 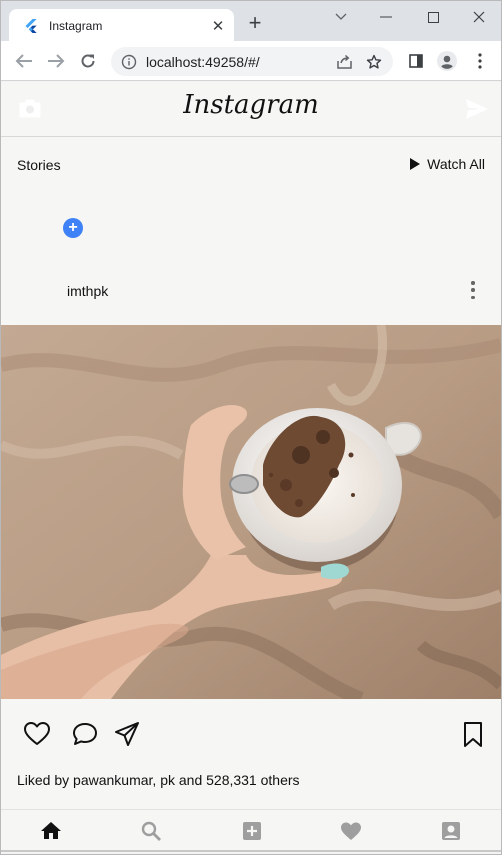 What do you see at coordinates (24, 61) in the screenshot?
I see `back-arrow-icon` at bounding box center [24, 61].